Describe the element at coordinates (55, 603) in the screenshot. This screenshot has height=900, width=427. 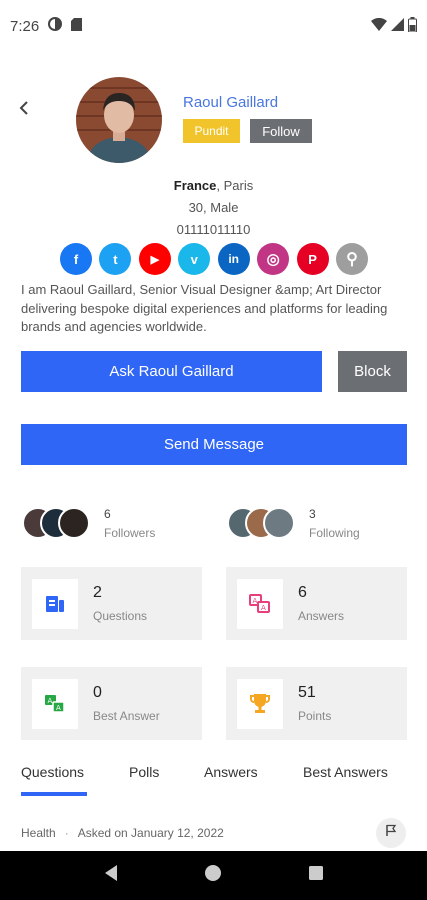
I see `questions-icon` at that location.